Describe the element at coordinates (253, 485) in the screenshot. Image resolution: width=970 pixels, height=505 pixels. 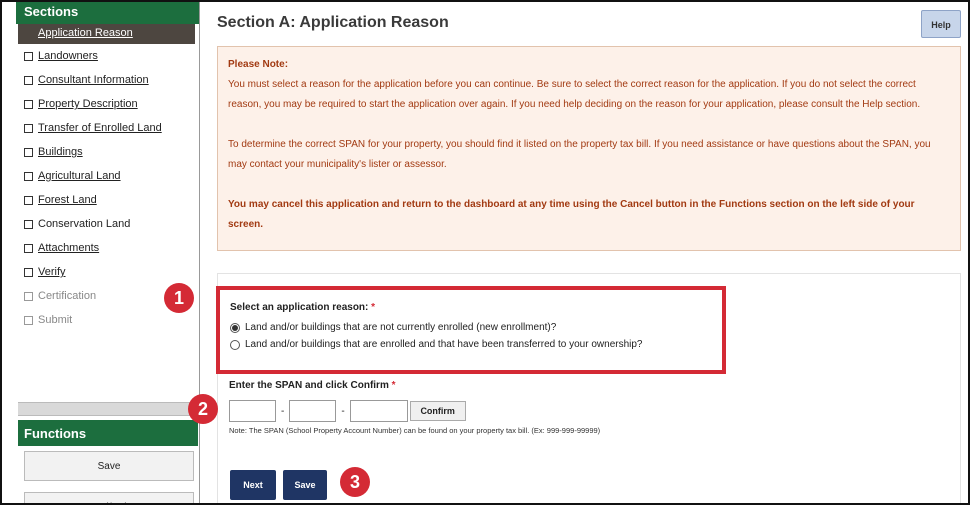
I see `next-button: Next` at that location.